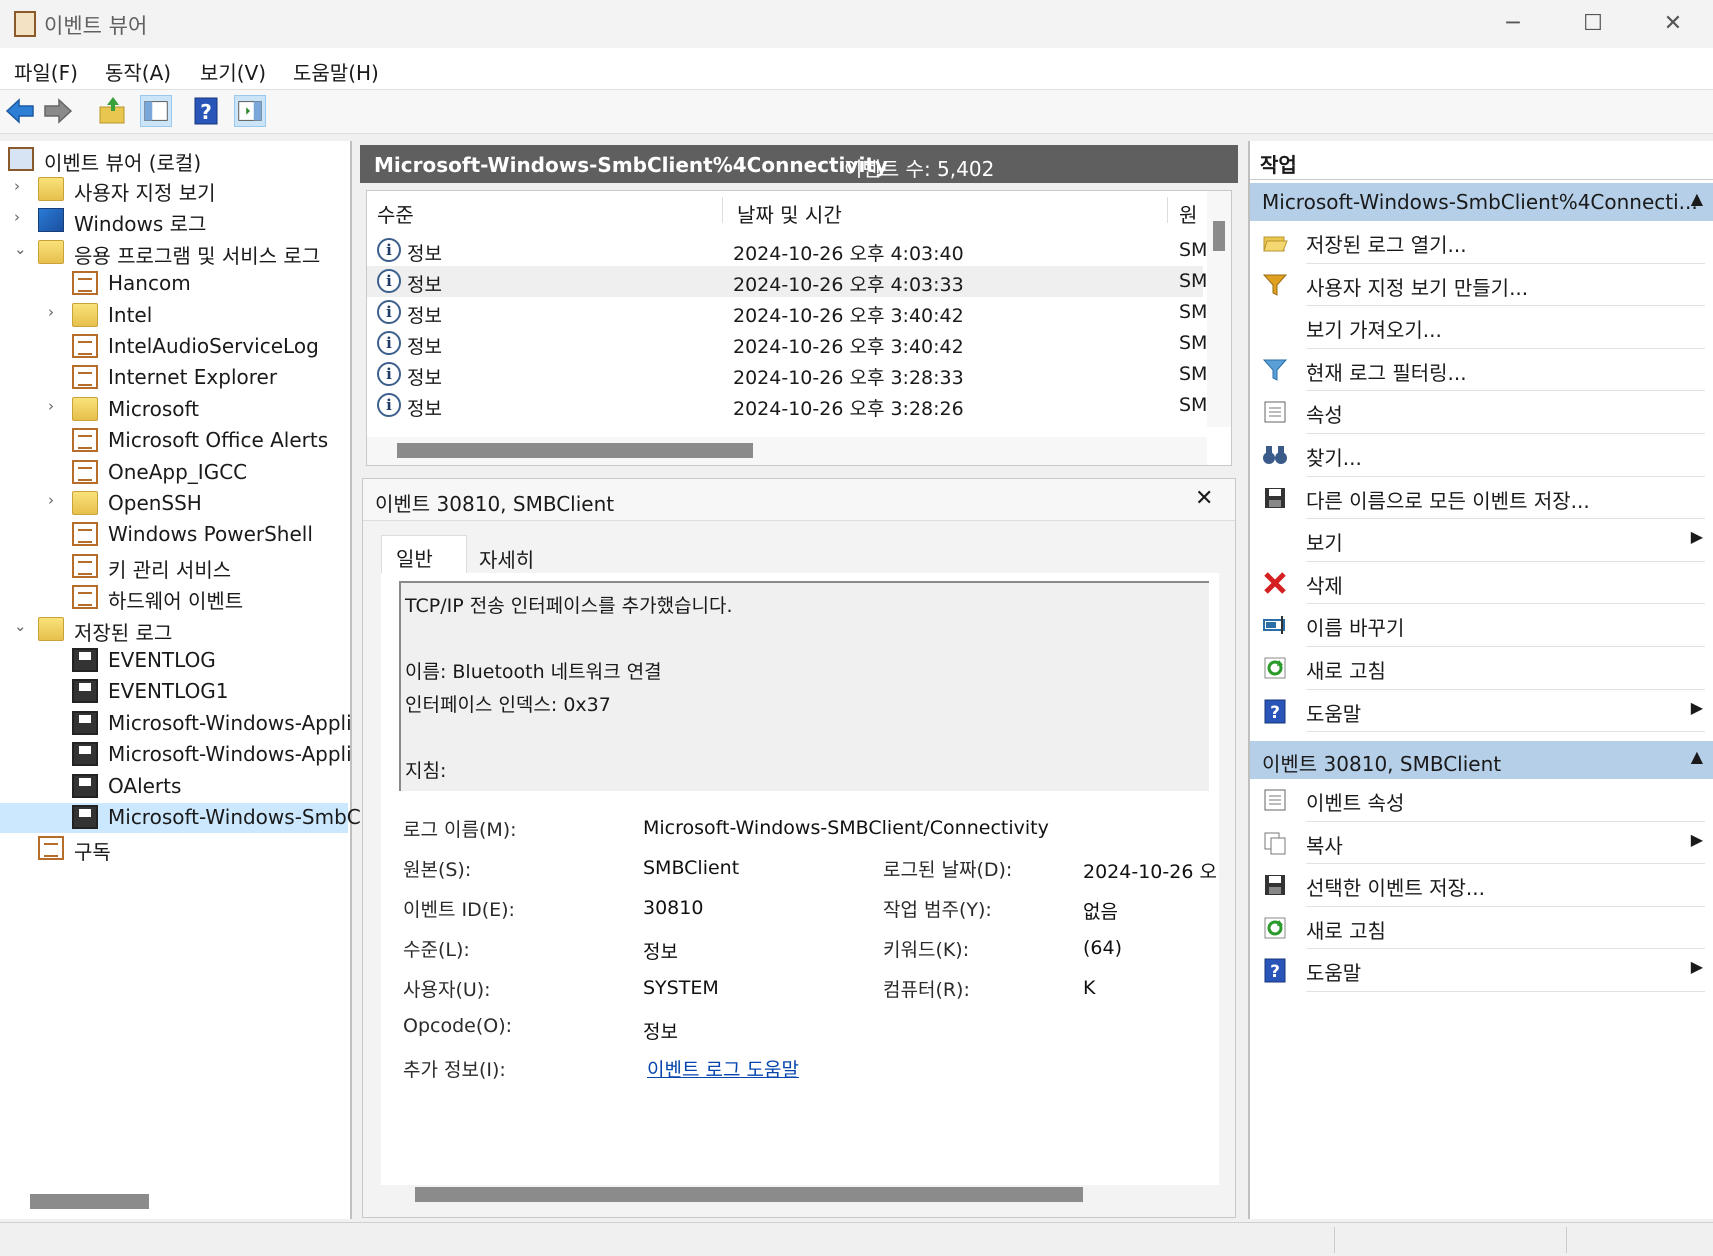 This screenshot has width=1713, height=1256. I want to click on tree-item: EVENTLOG1, so click(174, 692).